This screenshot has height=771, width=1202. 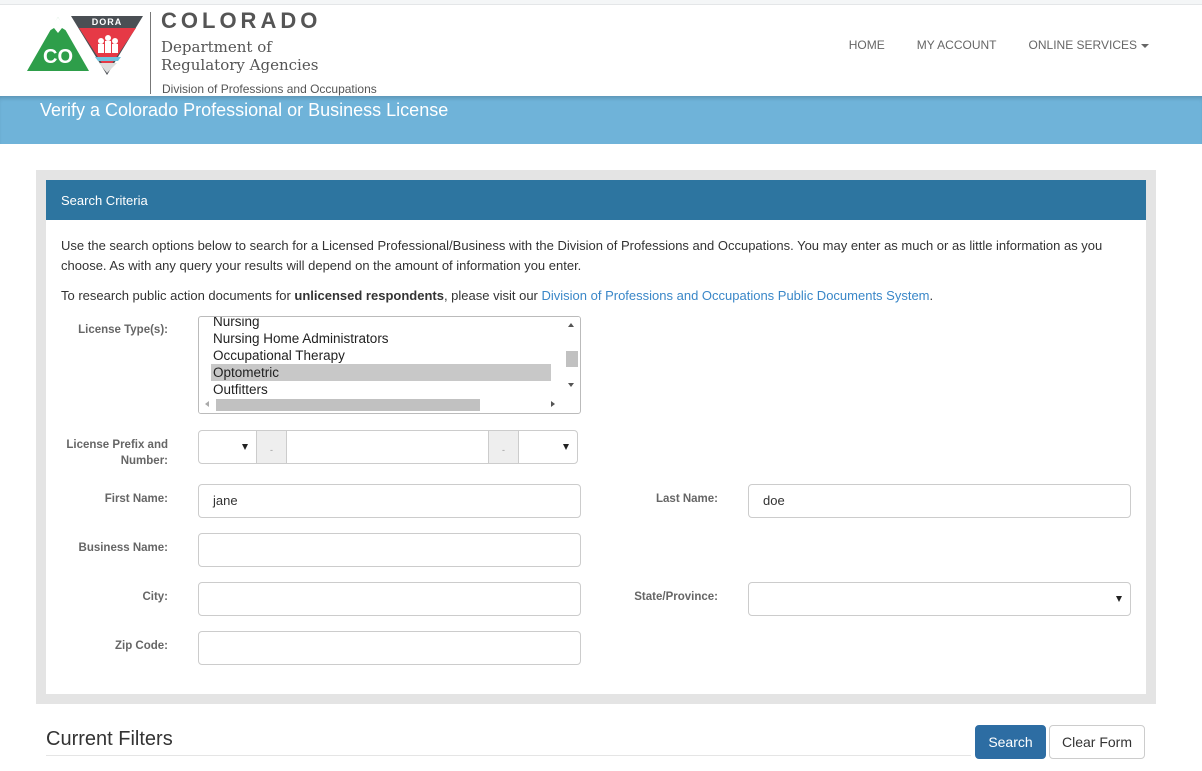 What do you see at coordinates (178, 295) in the screenshot?
I see `research-prefix: To research public action documents for` at bounding box center [178, 295].